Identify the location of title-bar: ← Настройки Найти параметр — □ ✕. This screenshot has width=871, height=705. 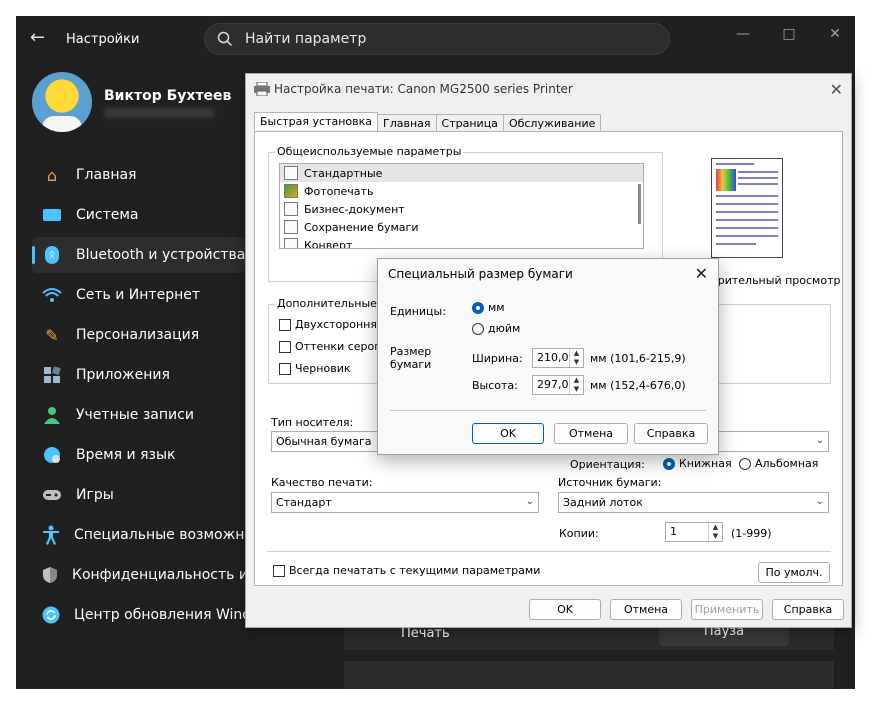
(435, 40).